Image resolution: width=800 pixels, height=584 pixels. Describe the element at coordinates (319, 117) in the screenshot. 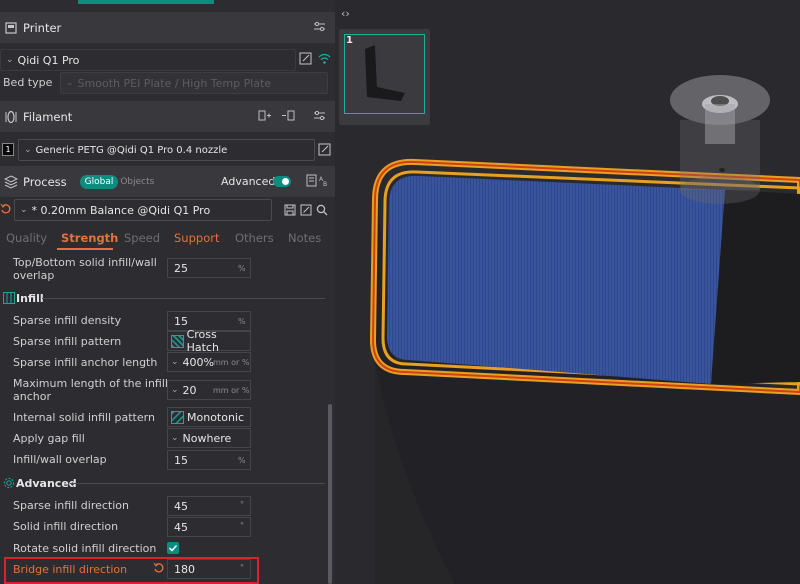

I see `filament-settings-icon` at that location.